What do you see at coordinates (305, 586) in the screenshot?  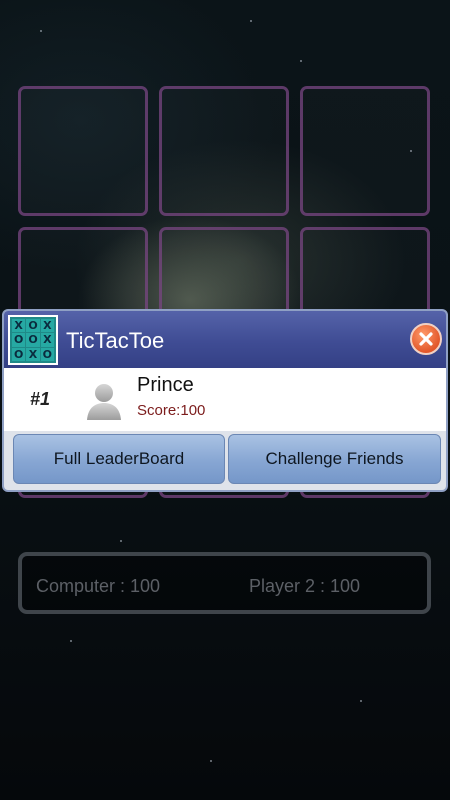 I see `player2-score: Player 2 : 100` at bounding box center [305, 586].